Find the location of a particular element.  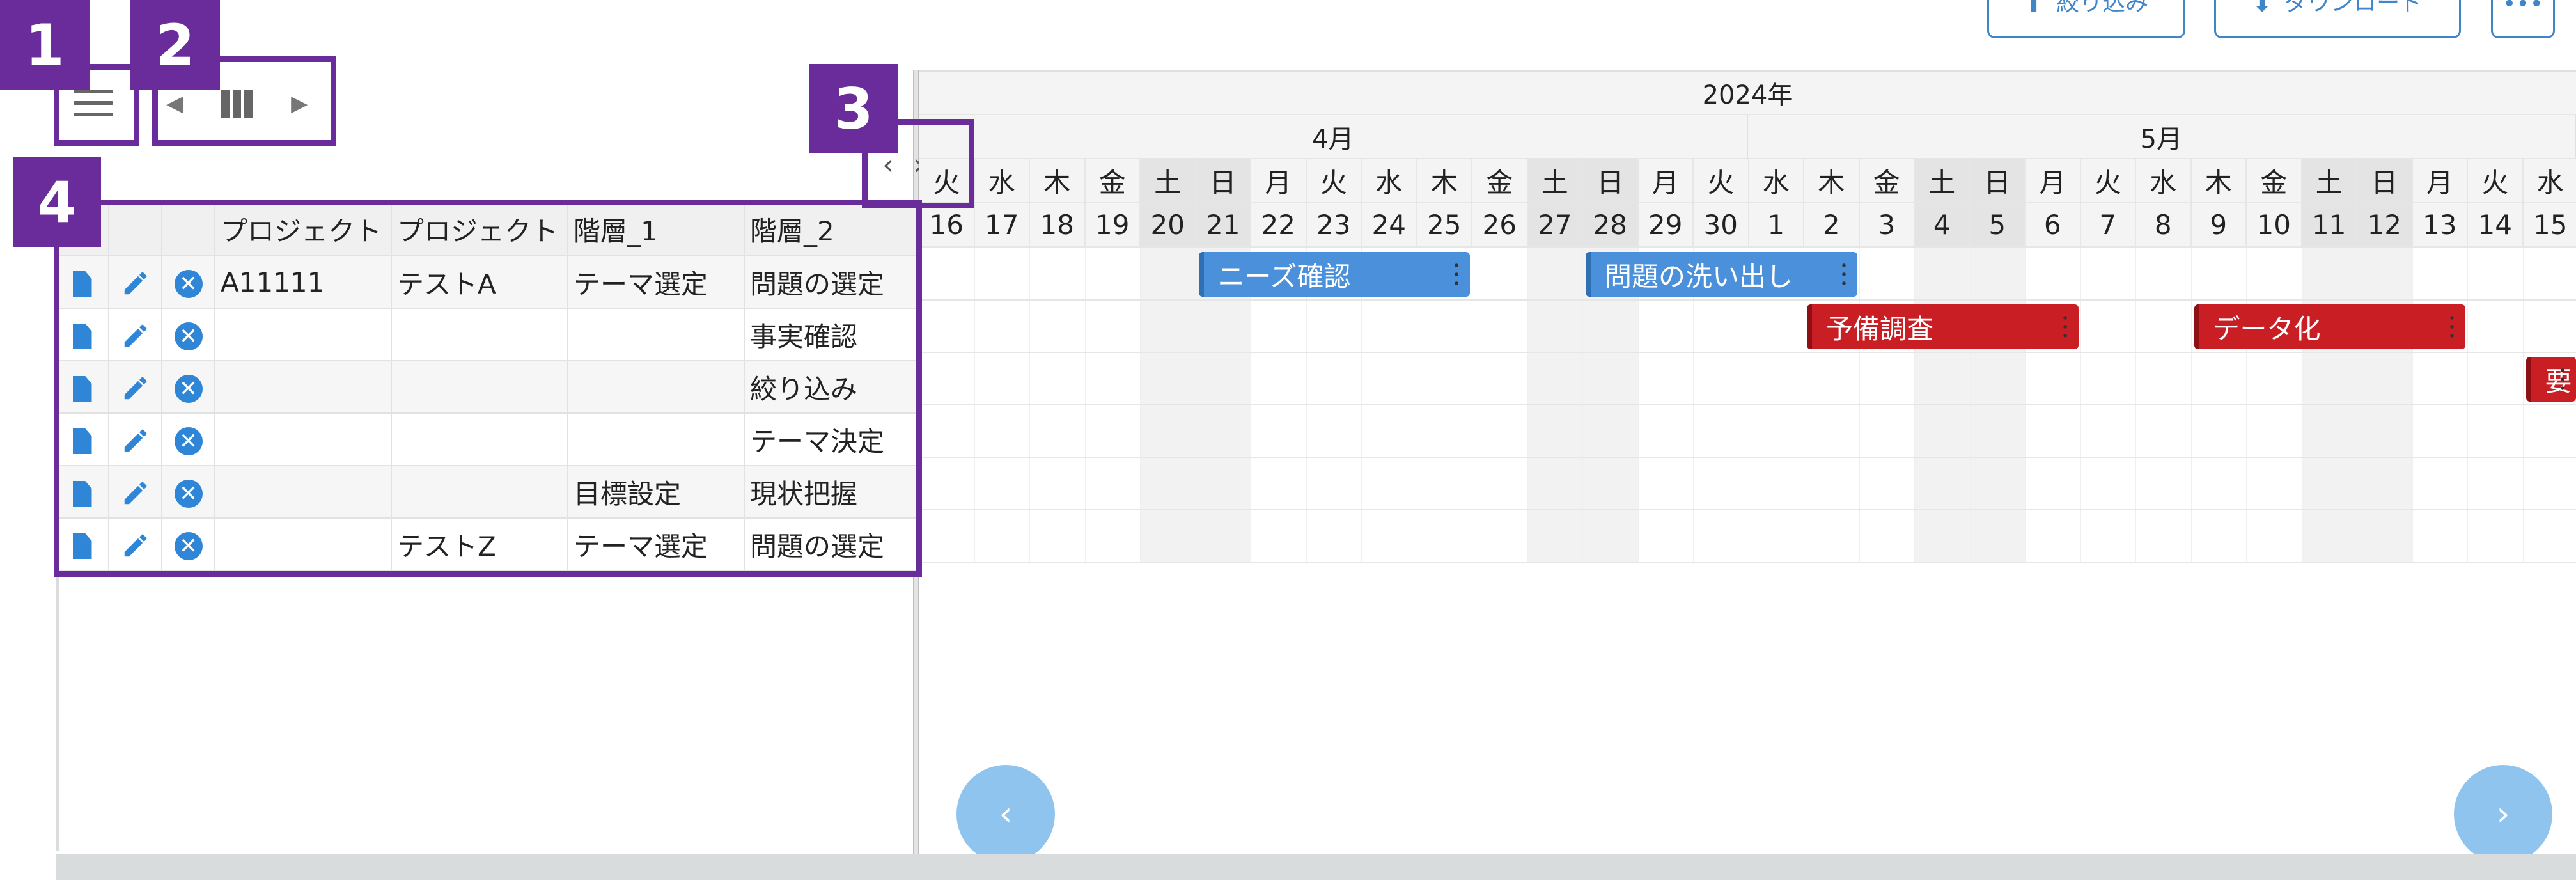

gantt-task-bar: データ化 is located at coordinates (2329, 327).